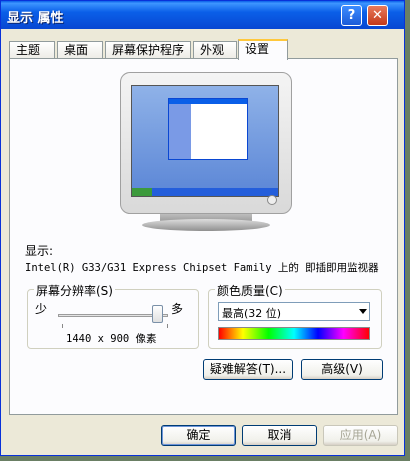 The width and height of the screenshot is (410, 461). What do you see at coordinates (208, 129) in the screenshot?
I see `preview-window` at bounding box center [208, 129].